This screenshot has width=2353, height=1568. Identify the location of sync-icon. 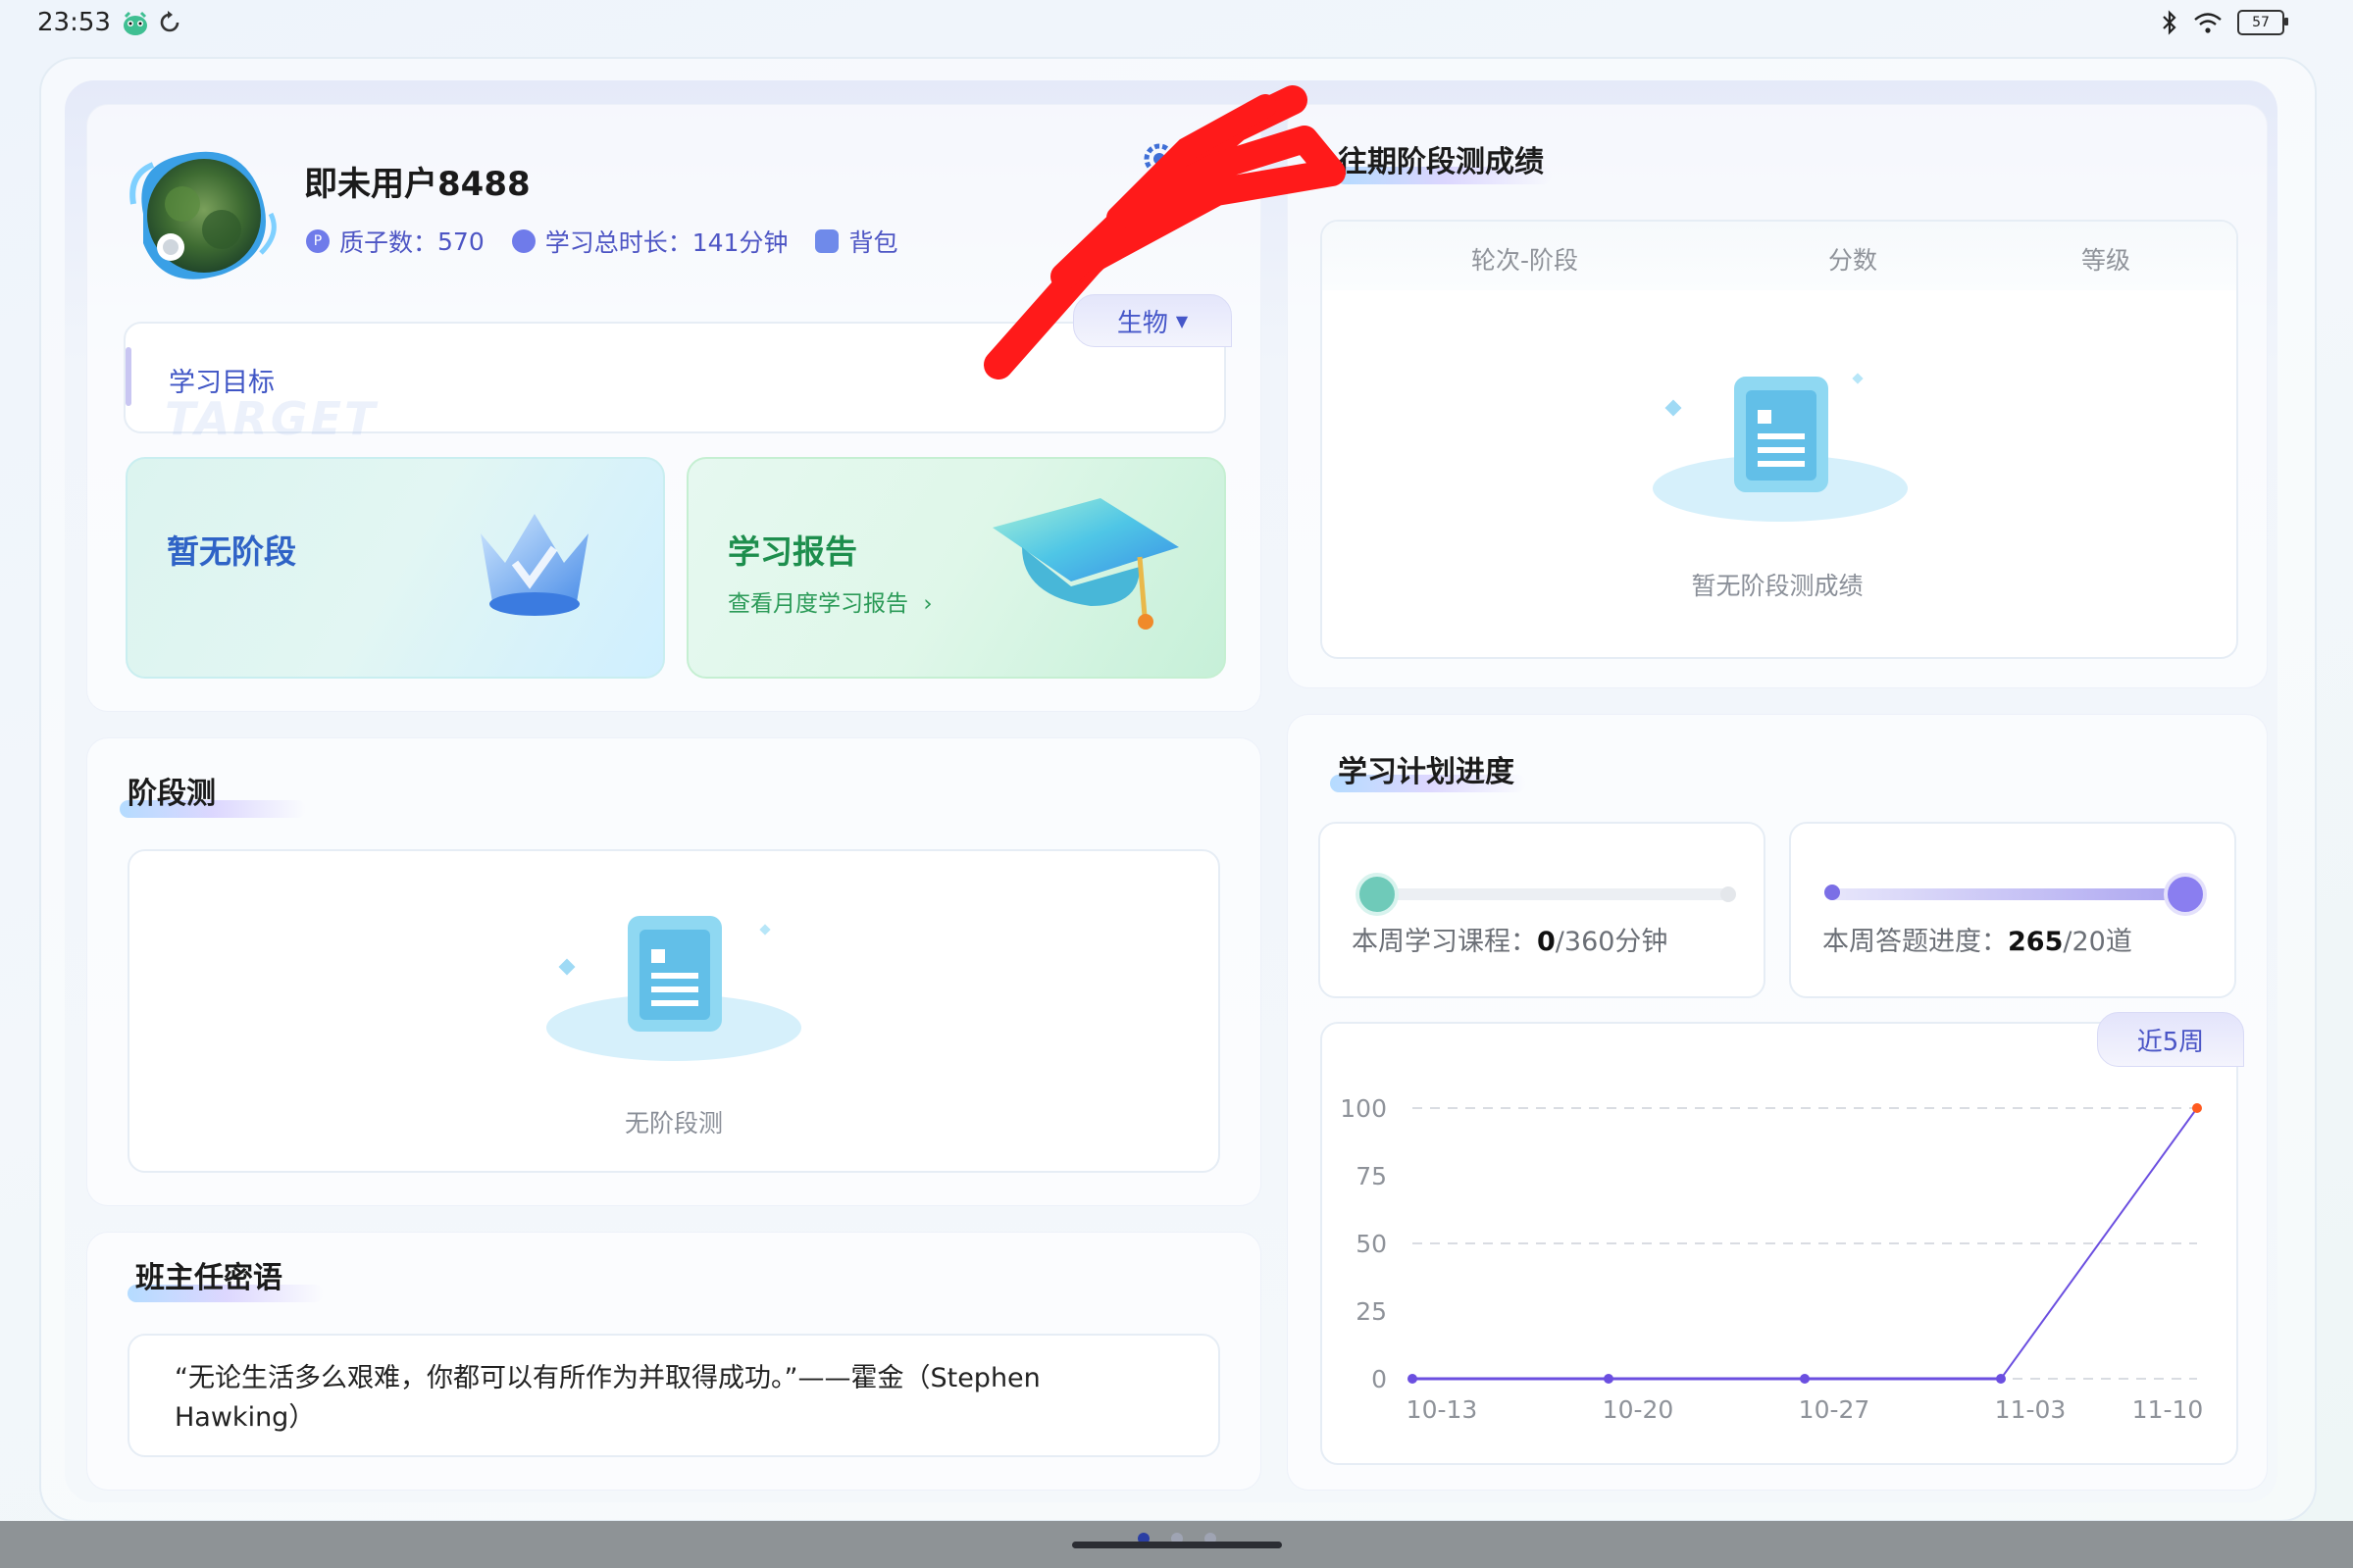
(169, 21).